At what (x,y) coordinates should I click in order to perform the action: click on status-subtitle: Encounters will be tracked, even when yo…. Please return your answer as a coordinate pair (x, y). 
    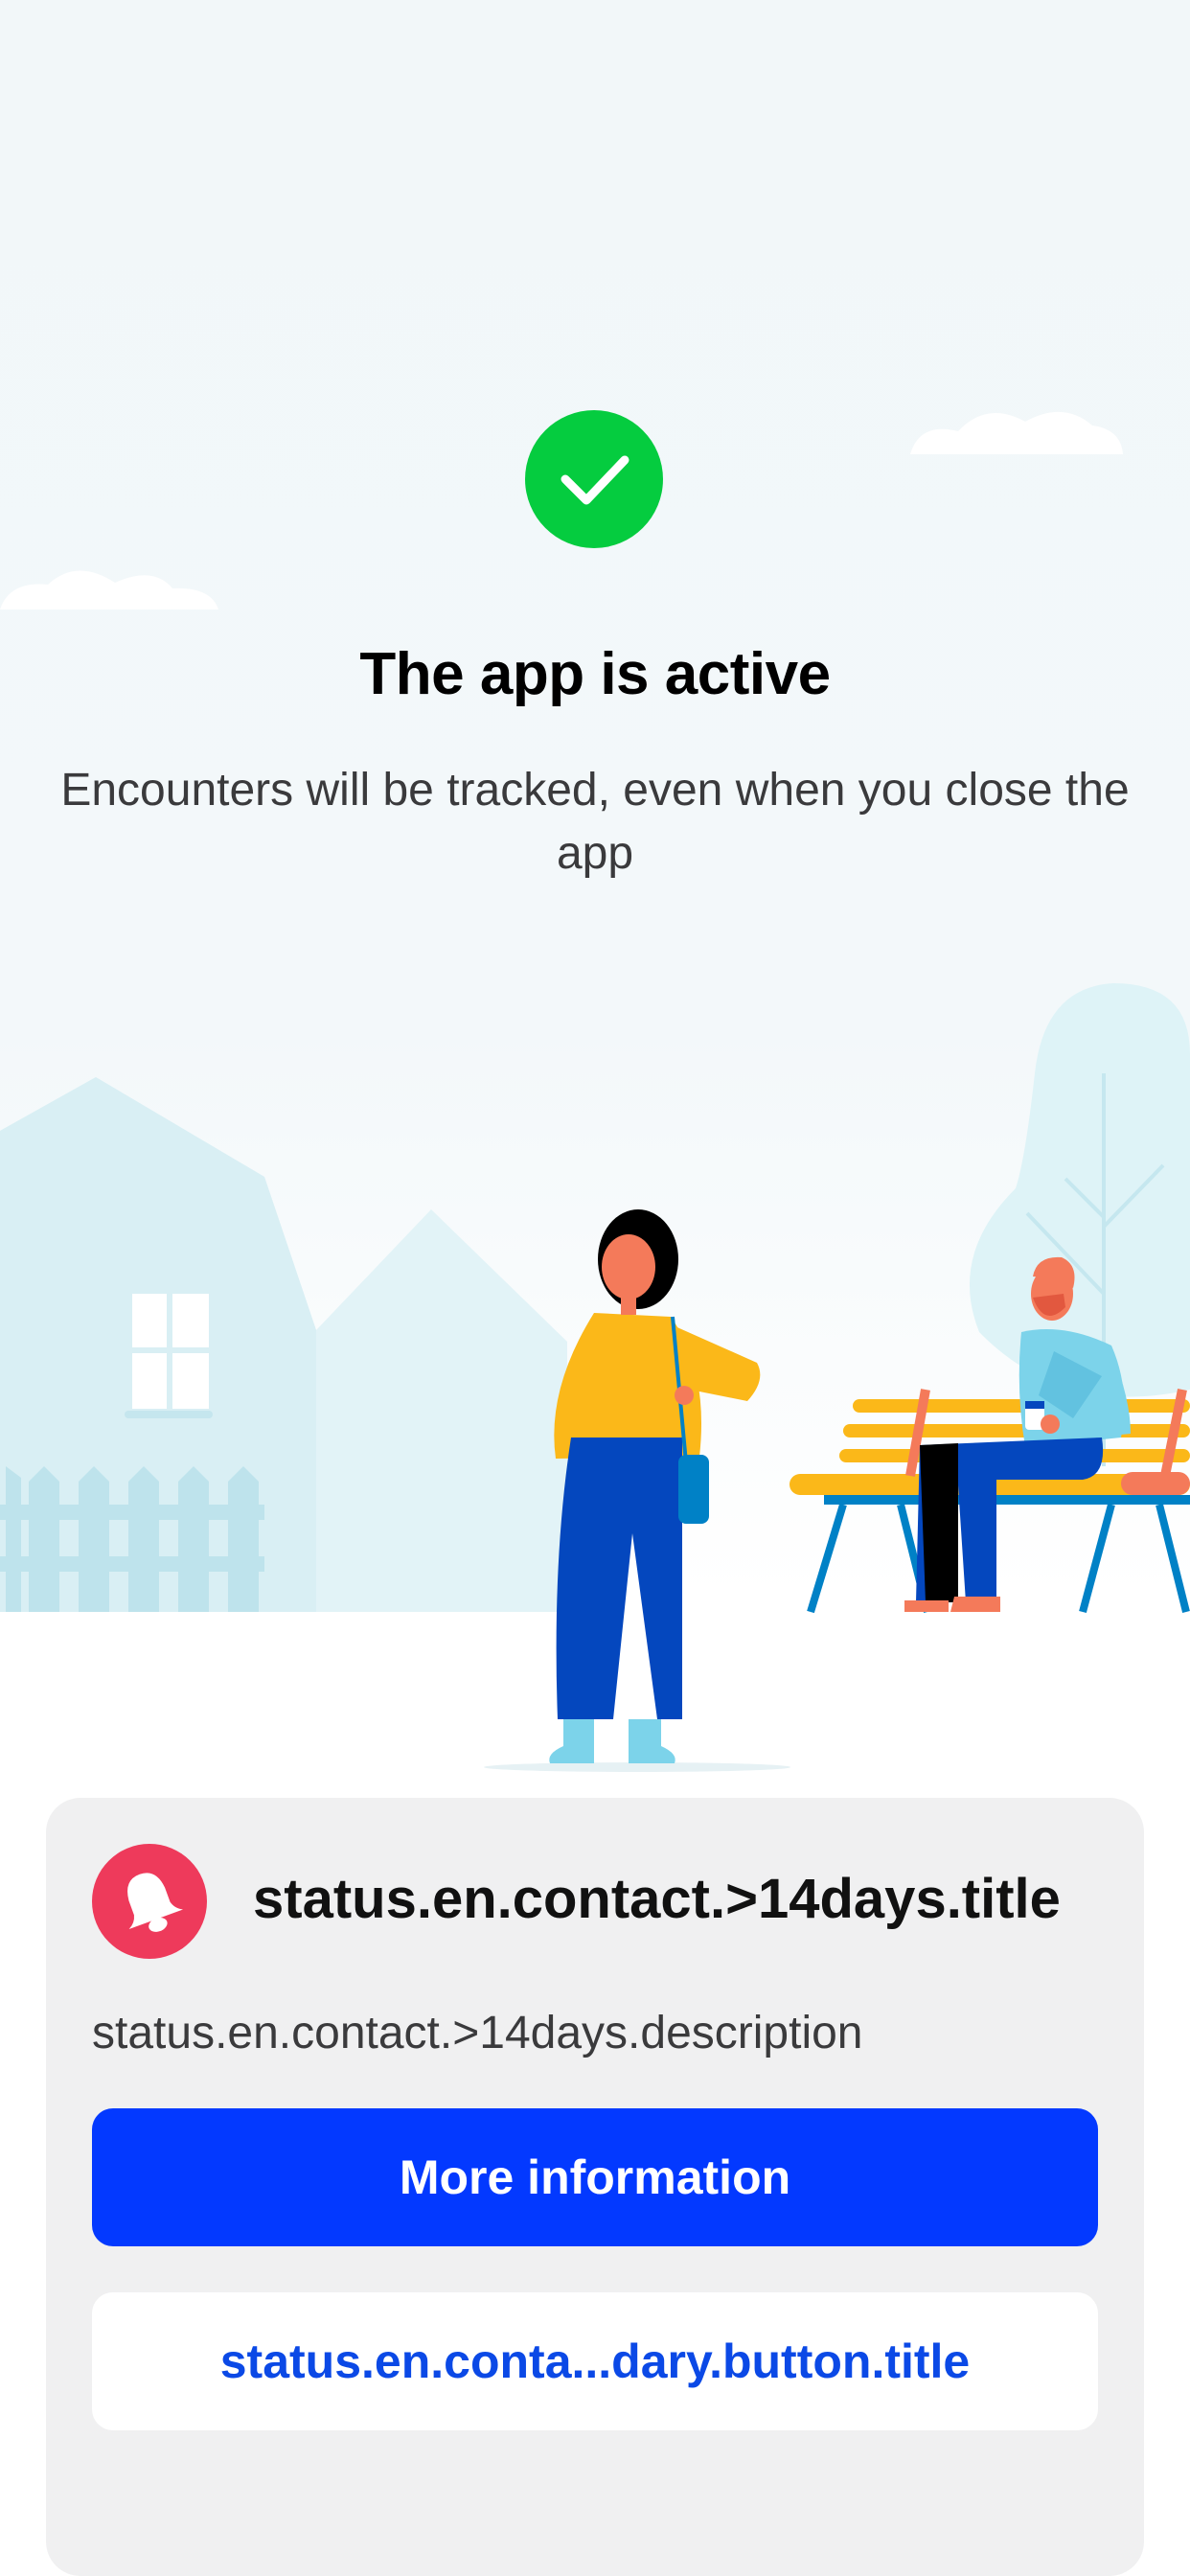
    Looking at the image, I should click on (595, 822).